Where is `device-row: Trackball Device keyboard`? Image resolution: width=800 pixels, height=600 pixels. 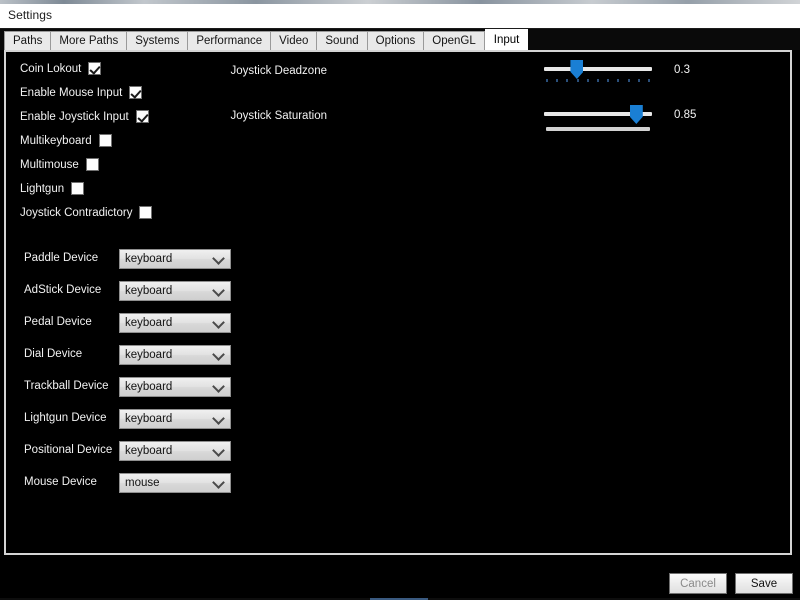
device-row: Trackball Device keyboard is located at coordinates (398, 388).